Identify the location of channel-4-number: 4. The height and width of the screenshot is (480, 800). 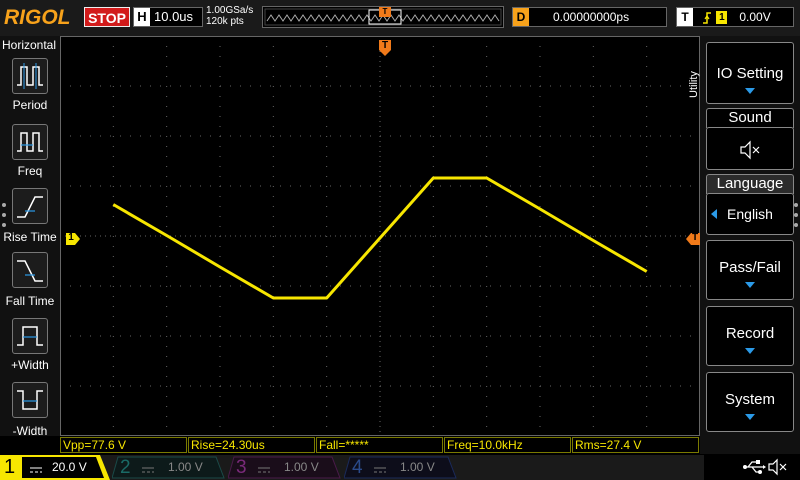
(357, 467).